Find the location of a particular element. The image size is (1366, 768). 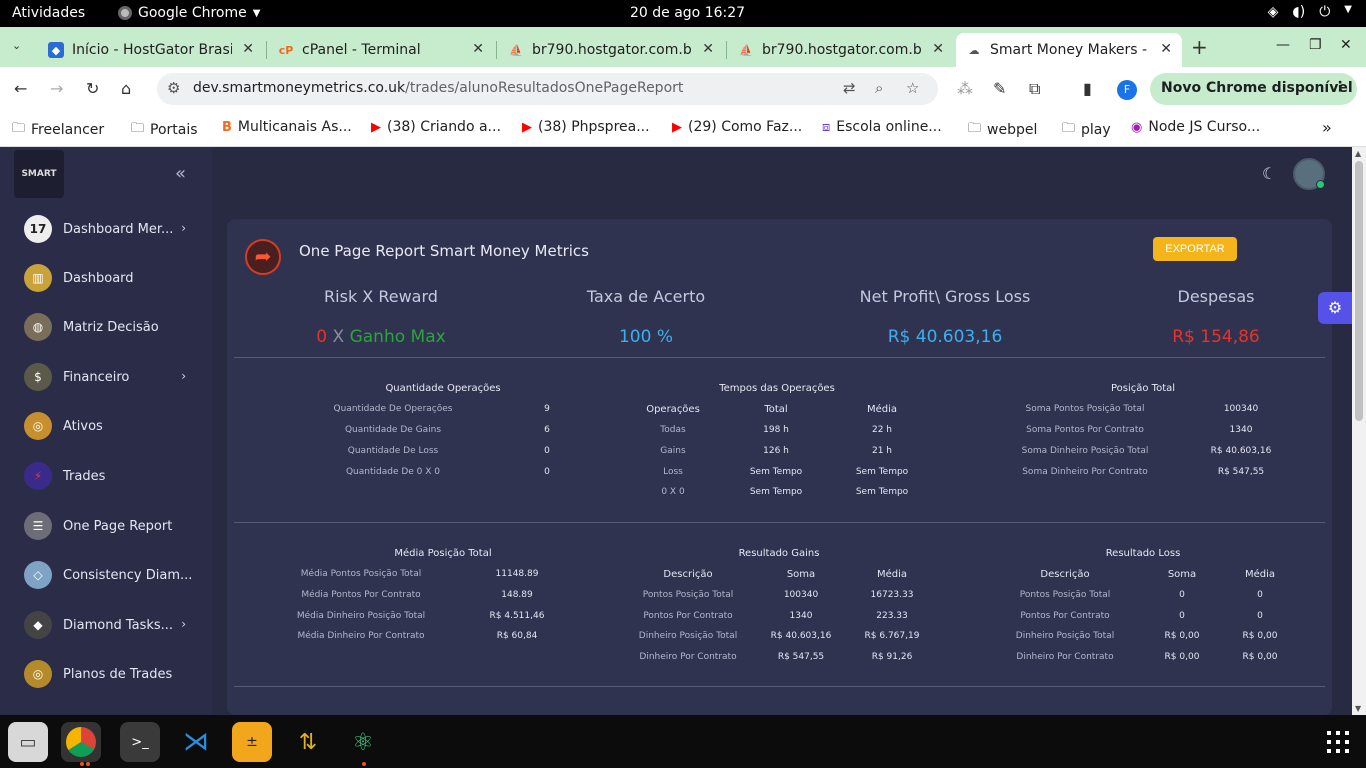

table-cell: R$ 0,00 is located at coordinates (1260, 657).